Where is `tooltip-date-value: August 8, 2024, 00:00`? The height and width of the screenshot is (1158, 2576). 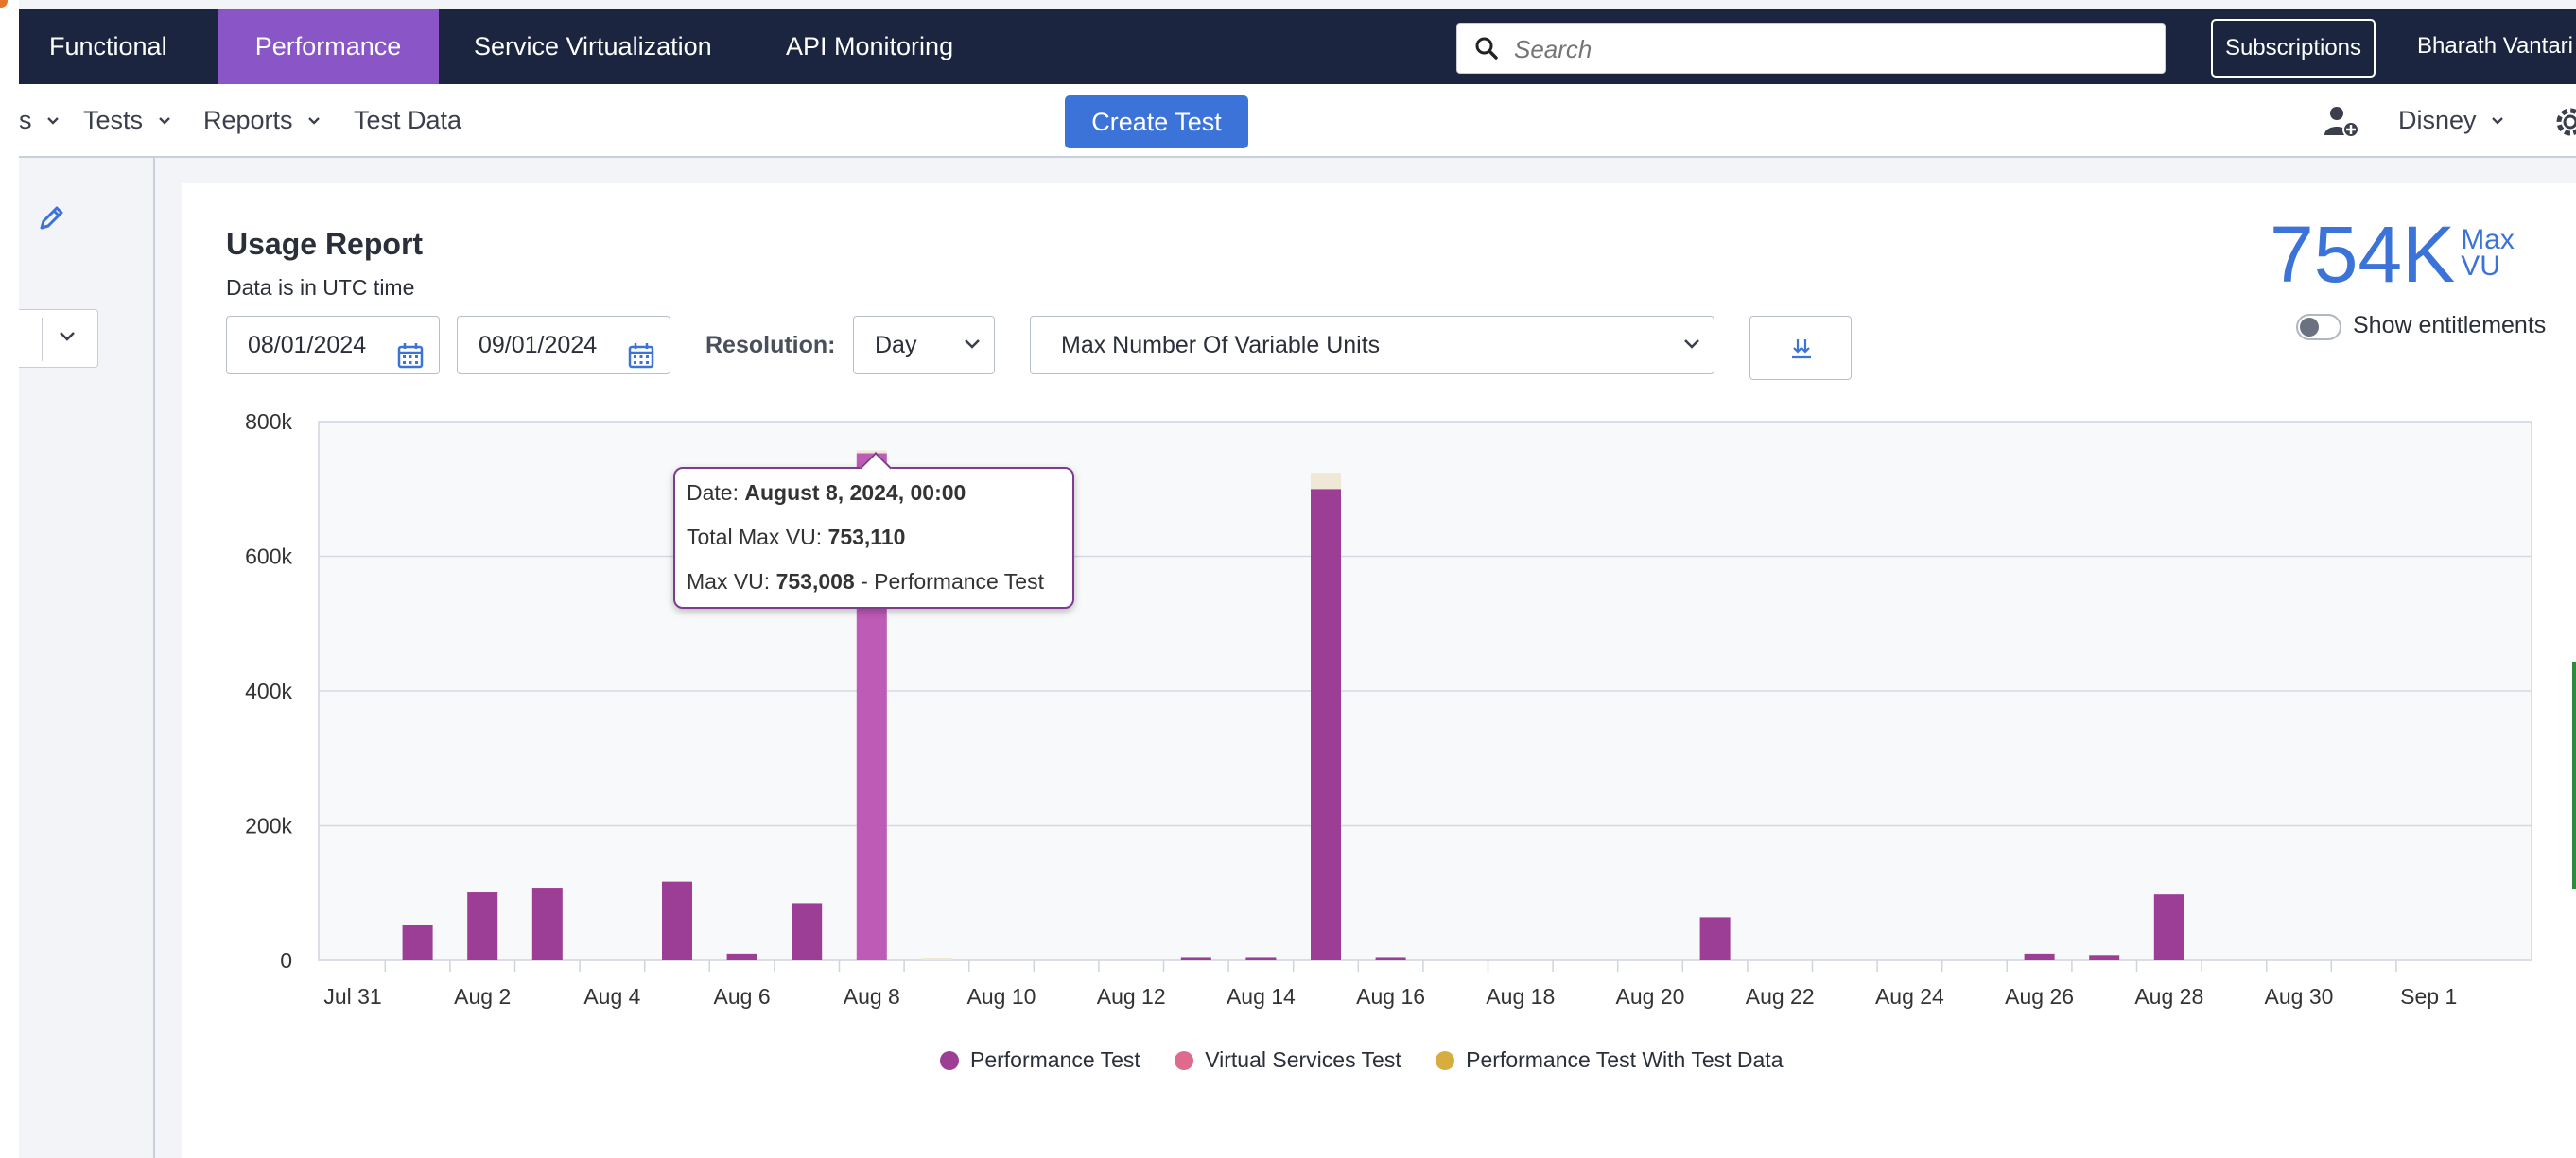 tooltip-date-value: August 8, 2024, 00:00 is located at coordinates (855, 492).